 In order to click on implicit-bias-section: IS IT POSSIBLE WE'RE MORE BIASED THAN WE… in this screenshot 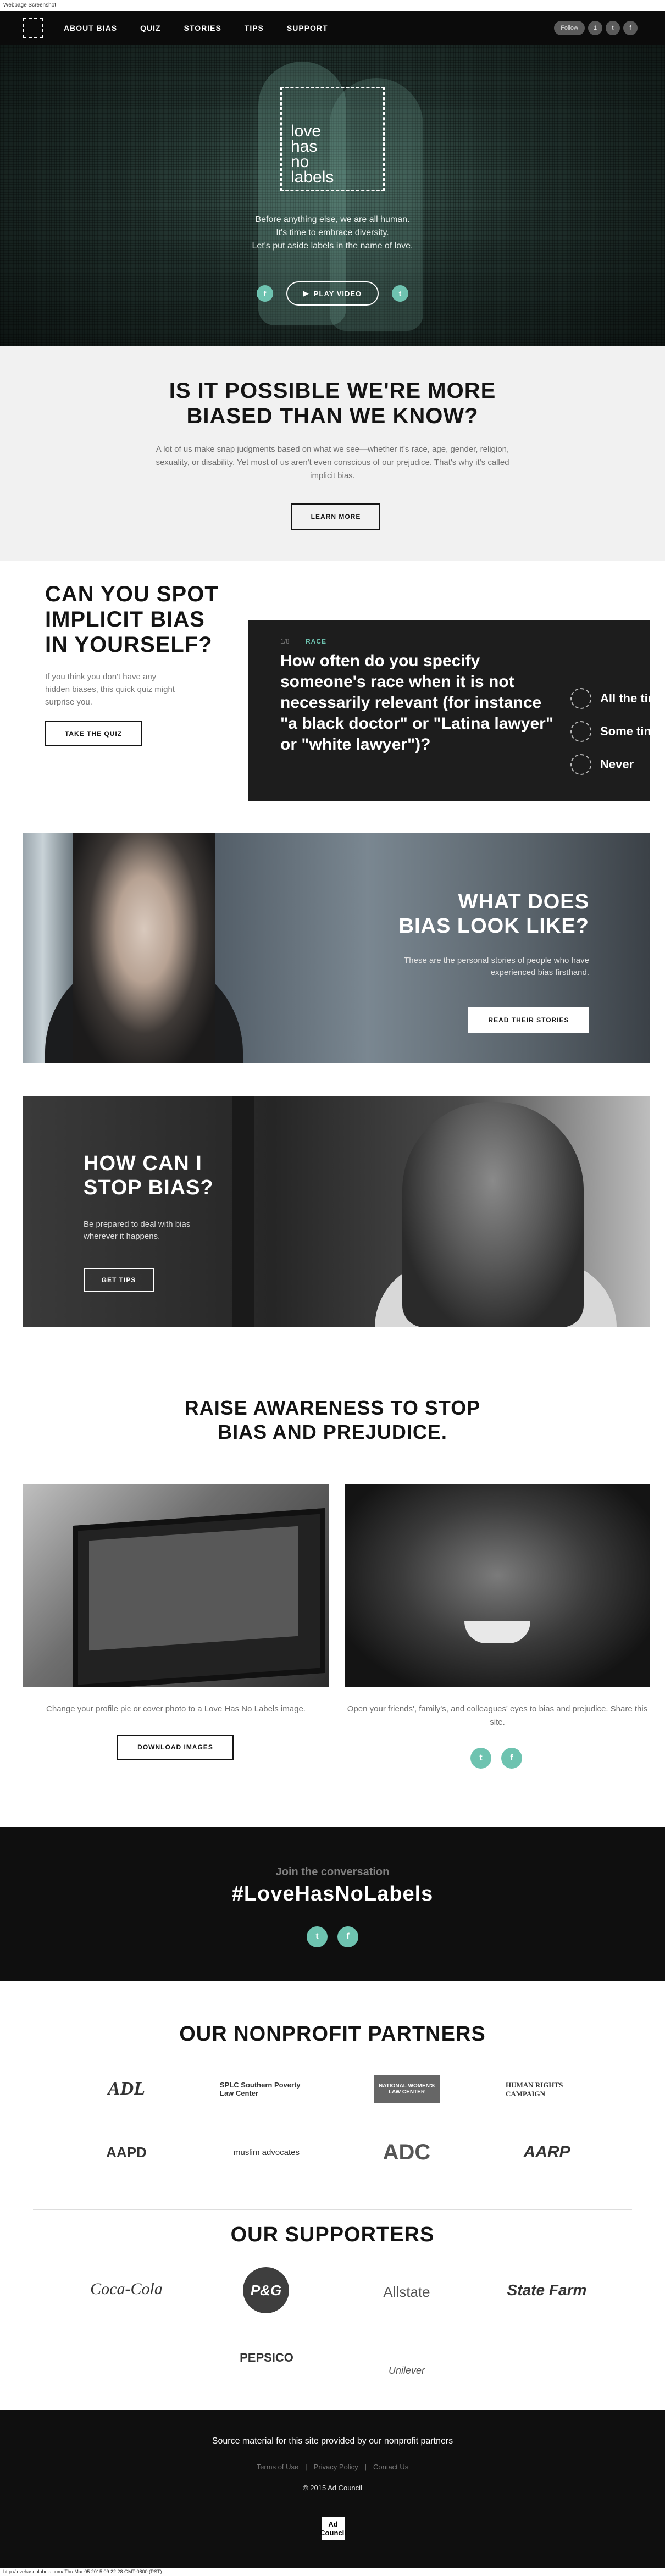, I will do `click(332, 453)`.